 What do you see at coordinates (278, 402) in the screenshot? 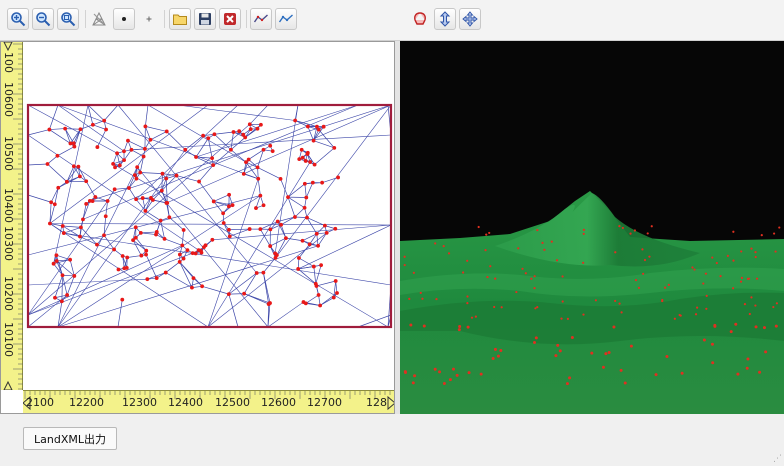
I see `x-ruler-label: 12600` at bounding box center [278, 402].